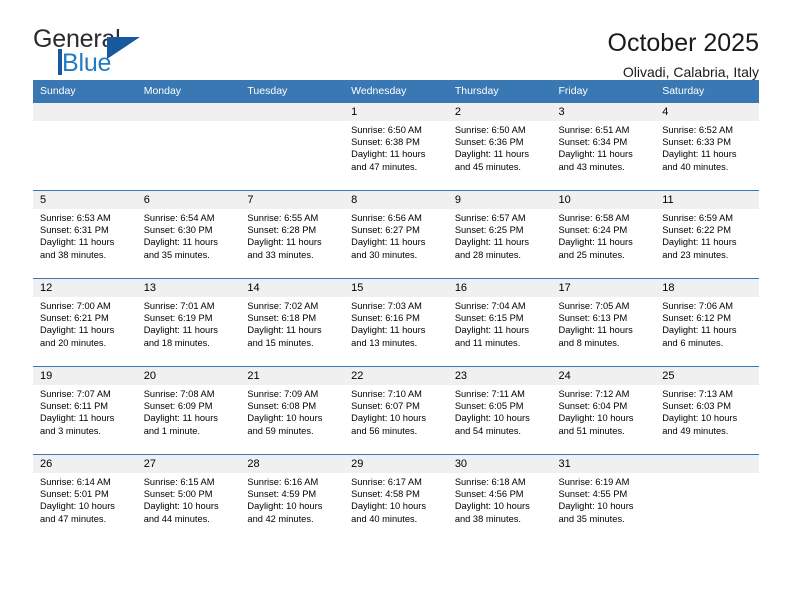 This screenshot has height=612, width=792. I want to click on day-number: 8, so click(396, 200).